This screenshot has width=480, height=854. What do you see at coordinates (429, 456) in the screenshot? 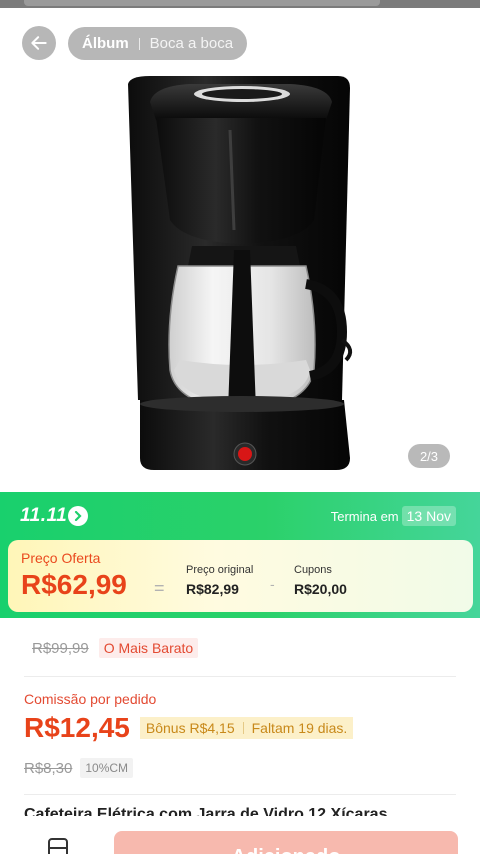
I see `gallery-page-indicator: 2/3` at bounding box center [429, 456].